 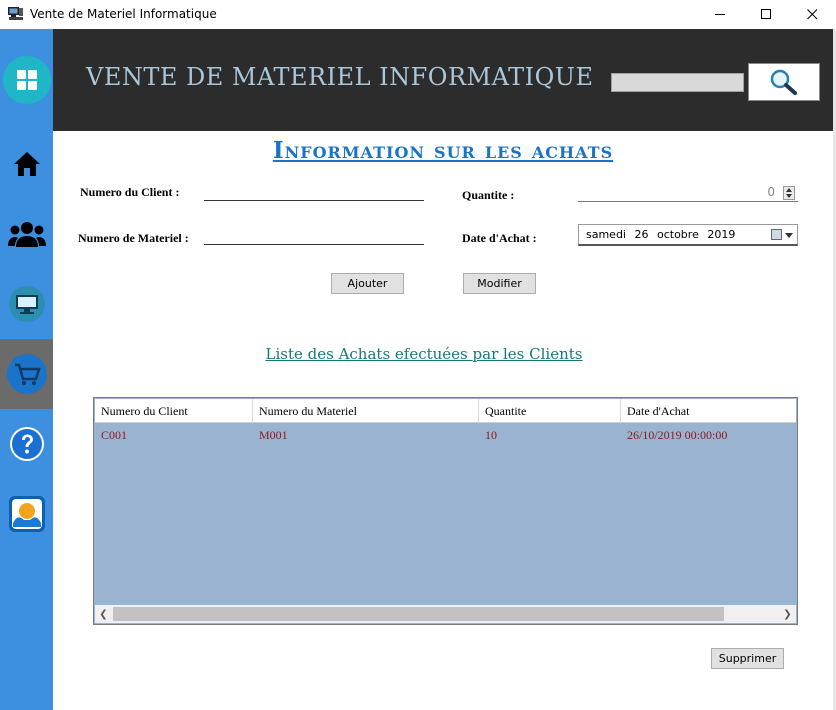 What do you see at coordinates (133, 238) in the screenshot?
I see `materiel-label: Numero de Materiel :` at bounding box center [133, 238].